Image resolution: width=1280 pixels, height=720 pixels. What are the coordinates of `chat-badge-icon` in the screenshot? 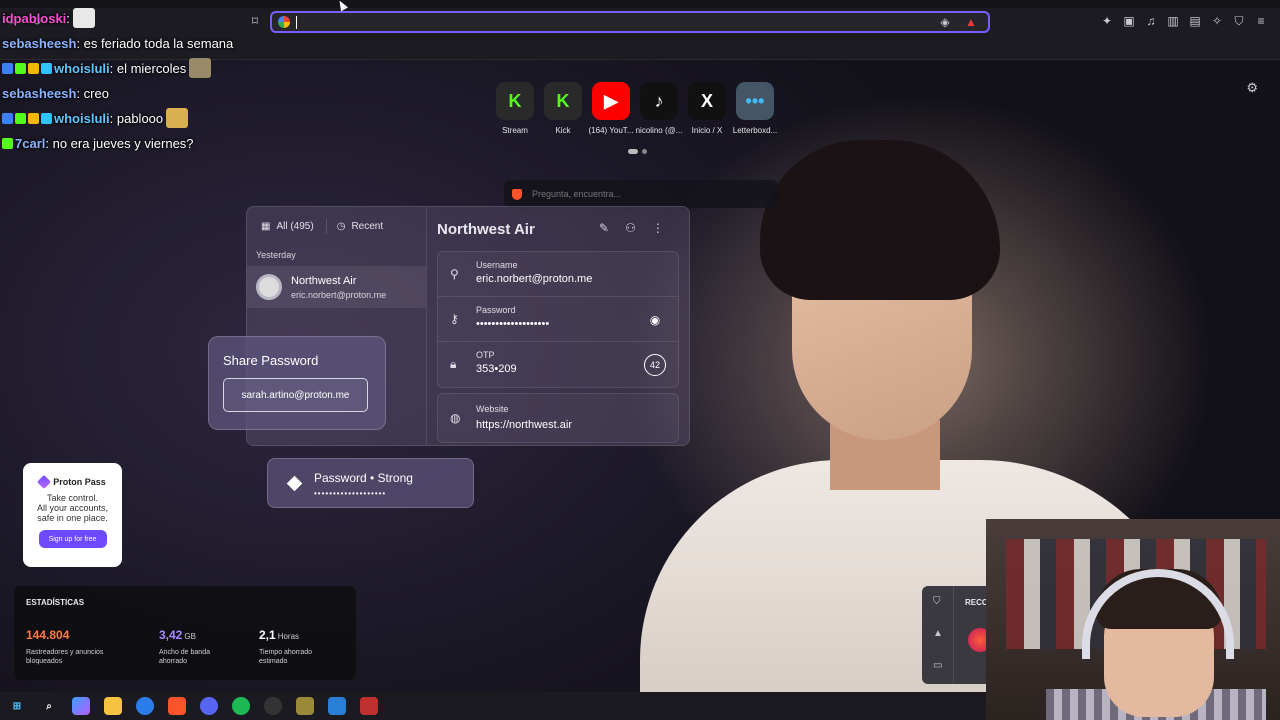 It's located at (46, 68).